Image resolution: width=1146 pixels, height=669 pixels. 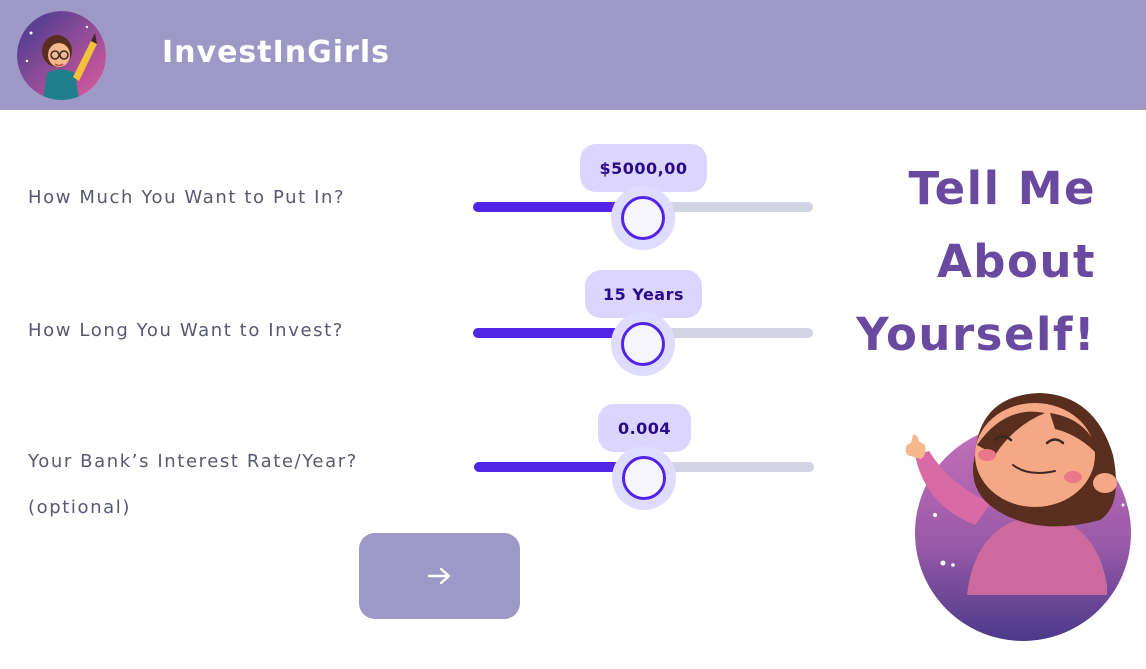 I want to click on next-button, so click(x=439, y=576).